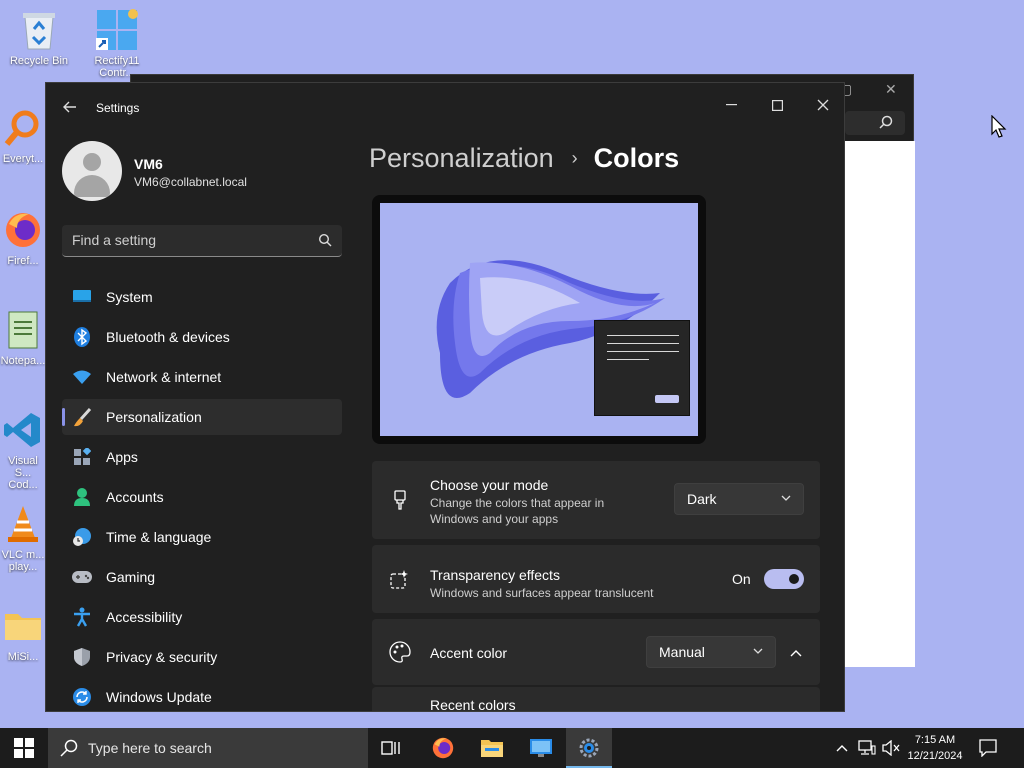  I want to click on gamepad-icon, so click(82, 577).